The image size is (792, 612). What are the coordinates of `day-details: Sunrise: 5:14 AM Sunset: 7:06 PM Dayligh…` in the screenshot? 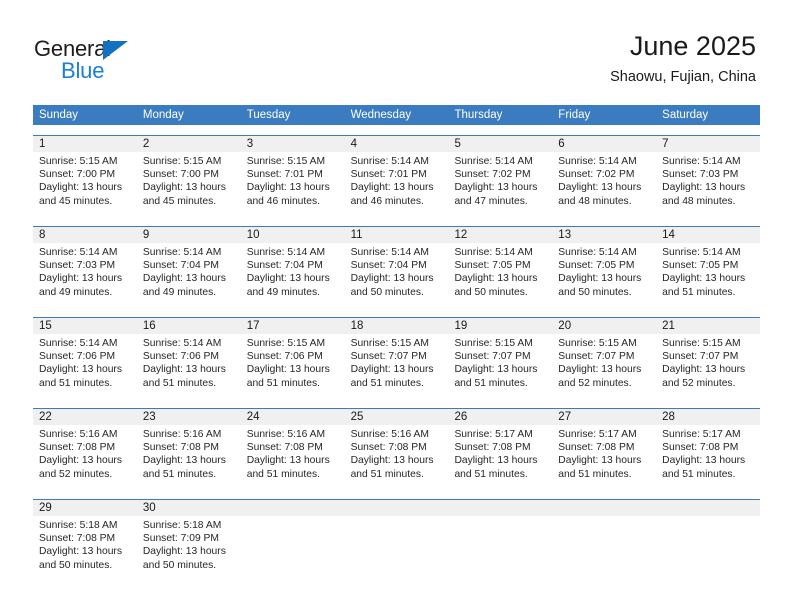 It's located at (189, 362).